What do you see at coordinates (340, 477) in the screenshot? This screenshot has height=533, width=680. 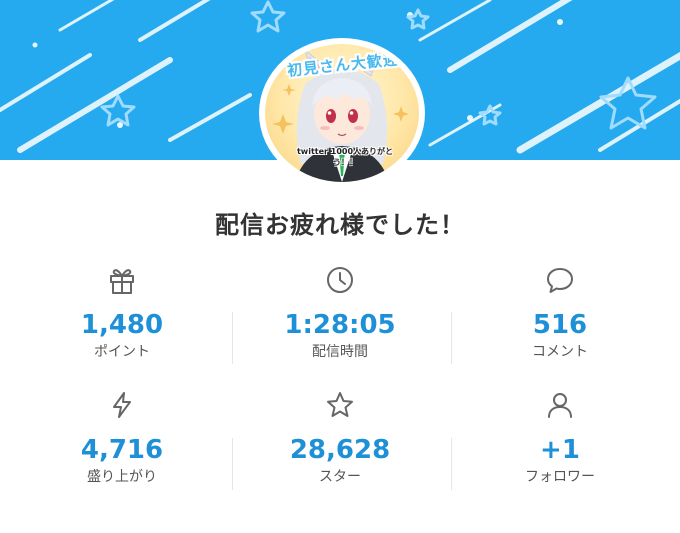 I see `stat-stars-label: スター` at bounding box center [340, 477].